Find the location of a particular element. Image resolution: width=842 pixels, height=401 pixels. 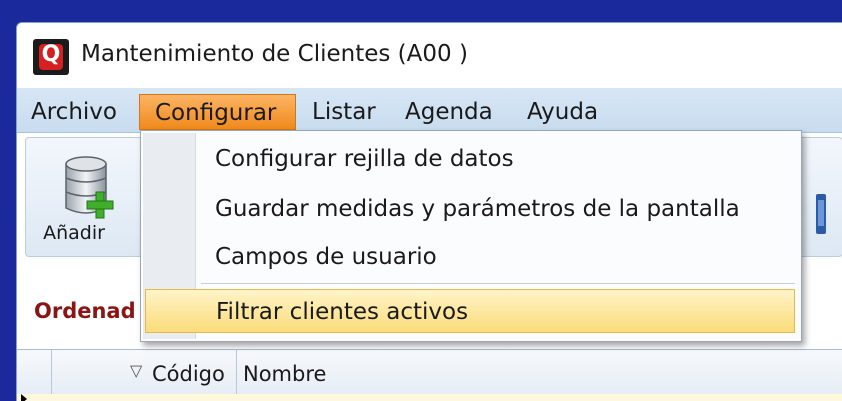

order-label: Ordenad is located at coordinates (85, 311).